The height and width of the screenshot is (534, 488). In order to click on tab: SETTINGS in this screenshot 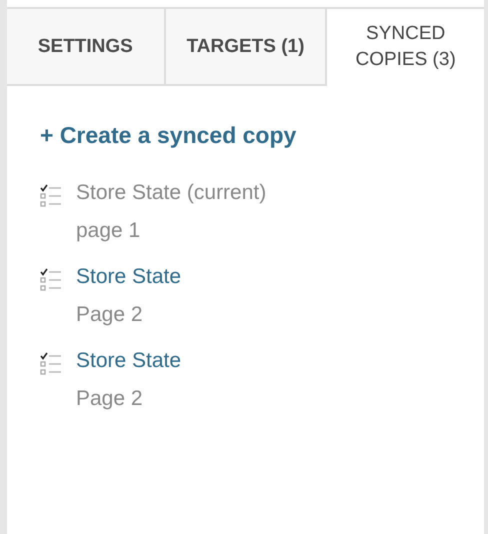, I will do `click(86, 47)`.